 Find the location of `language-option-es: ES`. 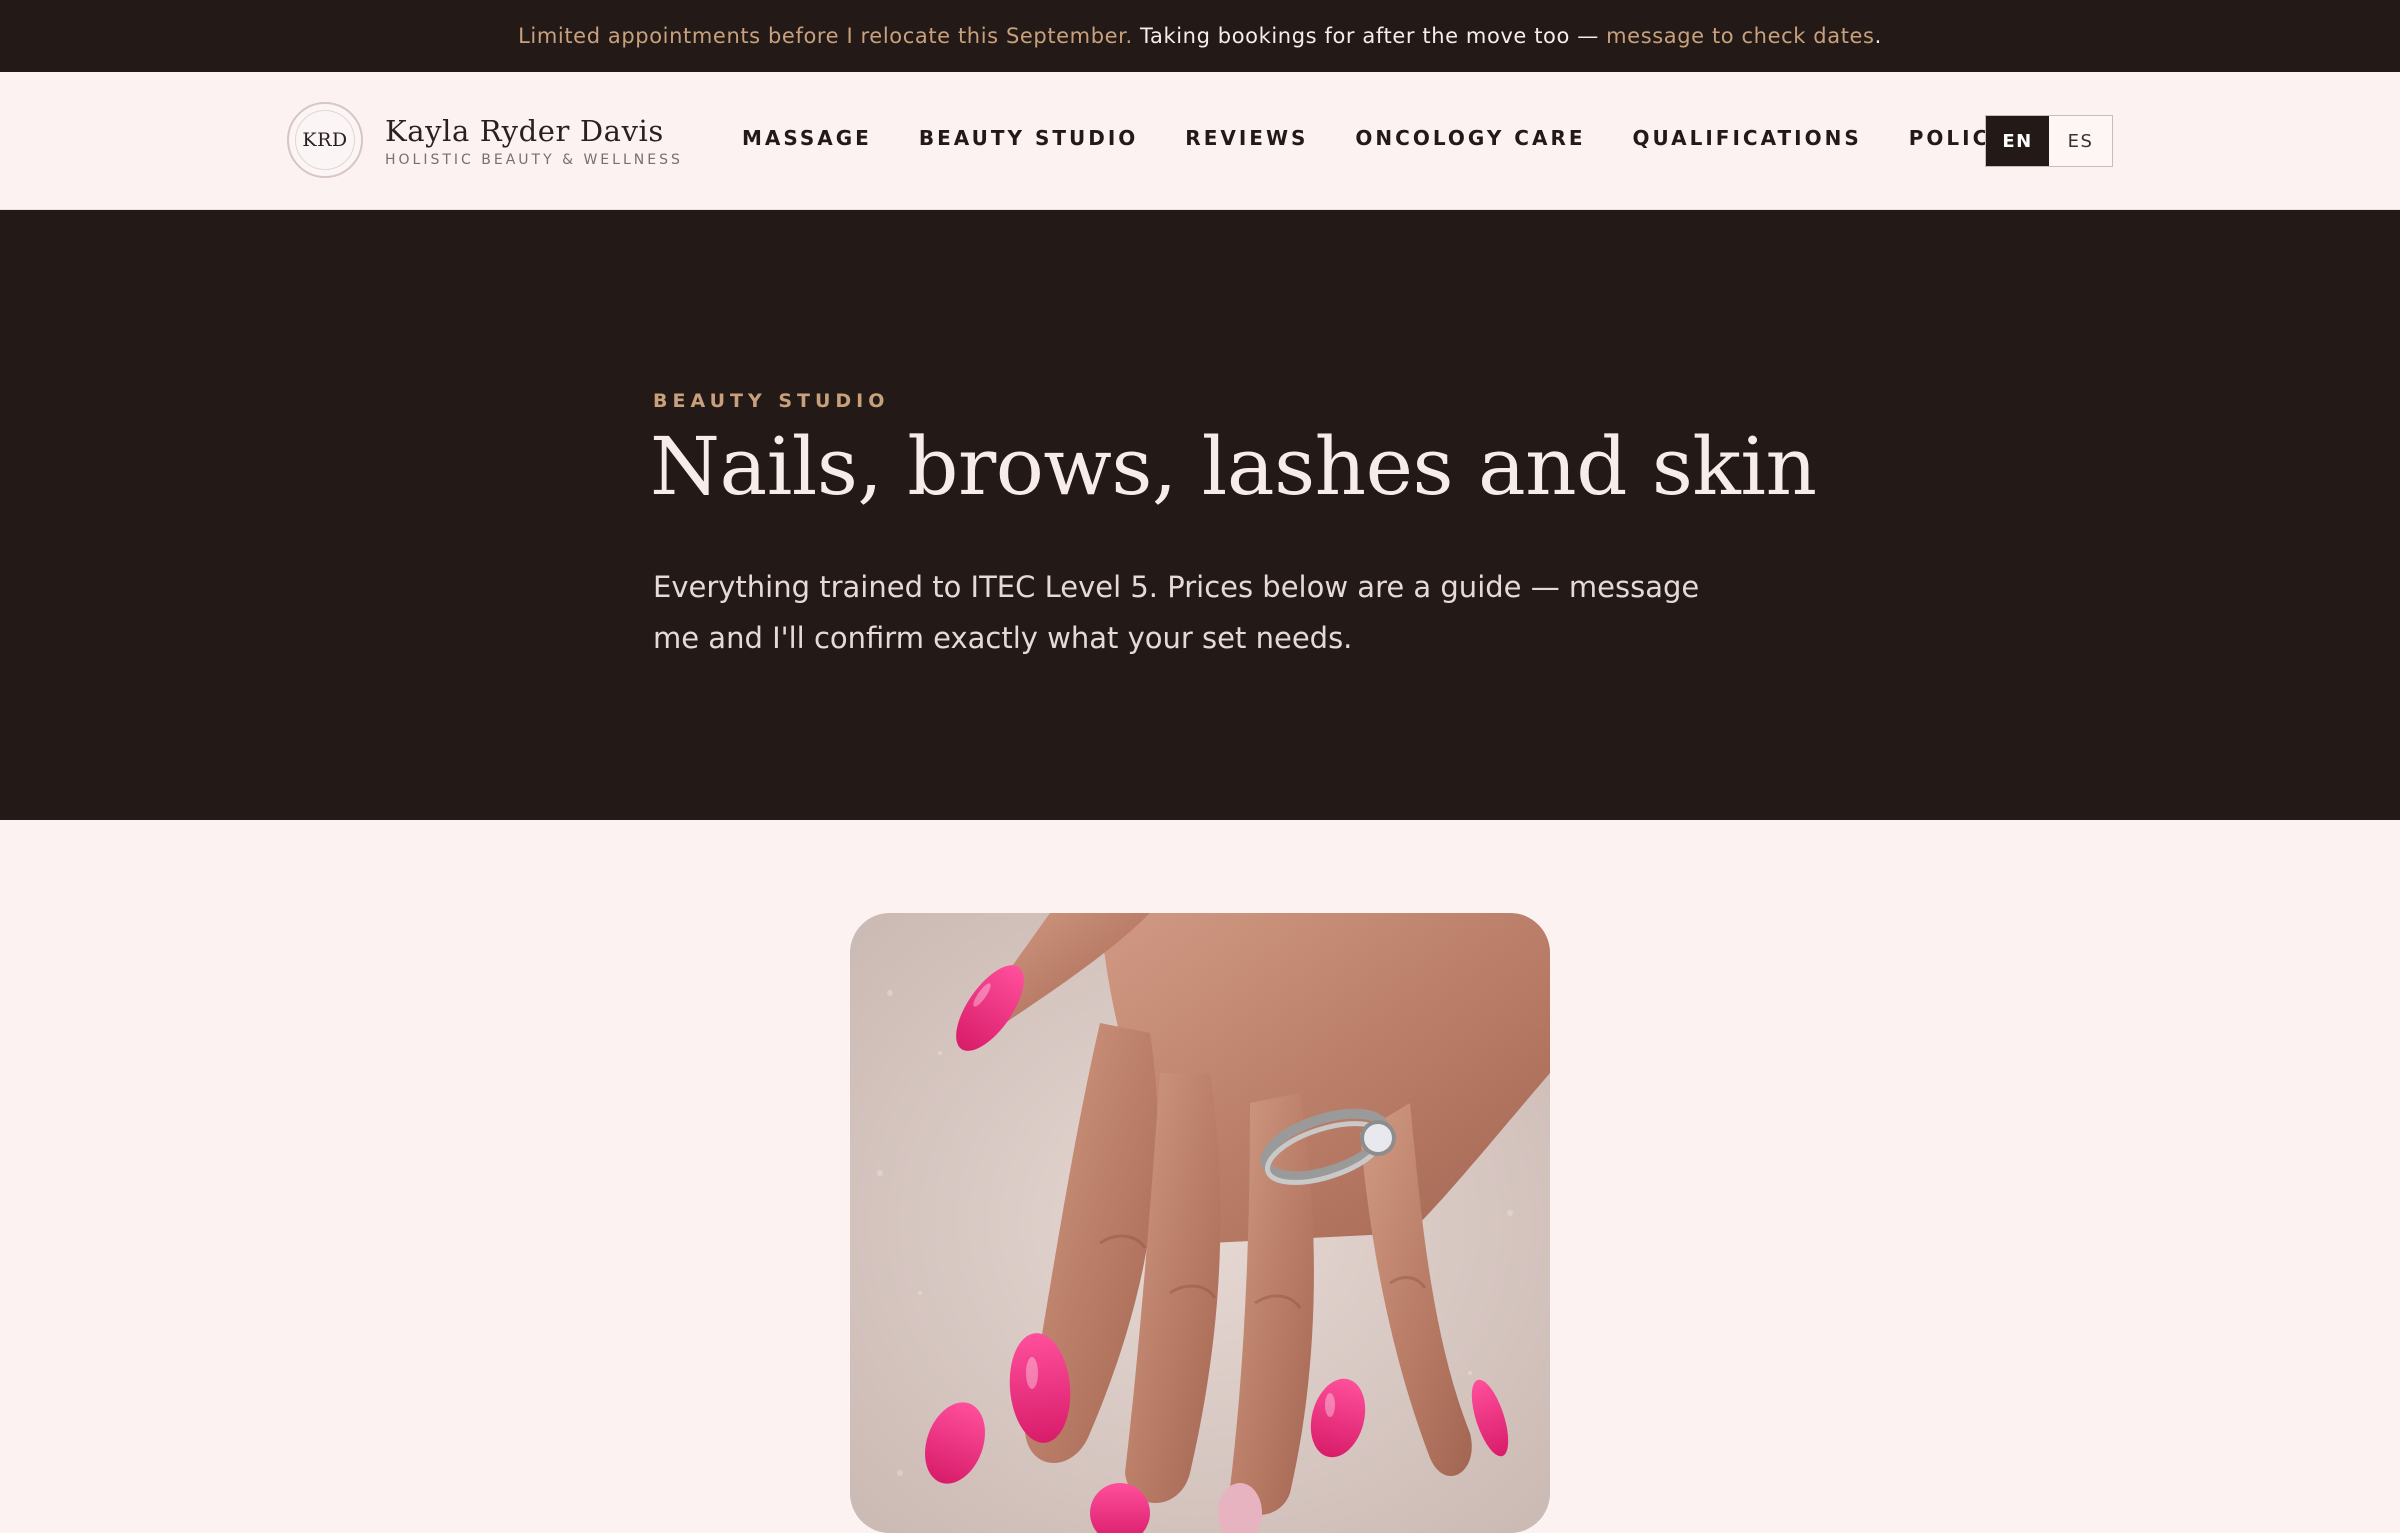

language-option-es: ES is located at coordinates (2080, 141).